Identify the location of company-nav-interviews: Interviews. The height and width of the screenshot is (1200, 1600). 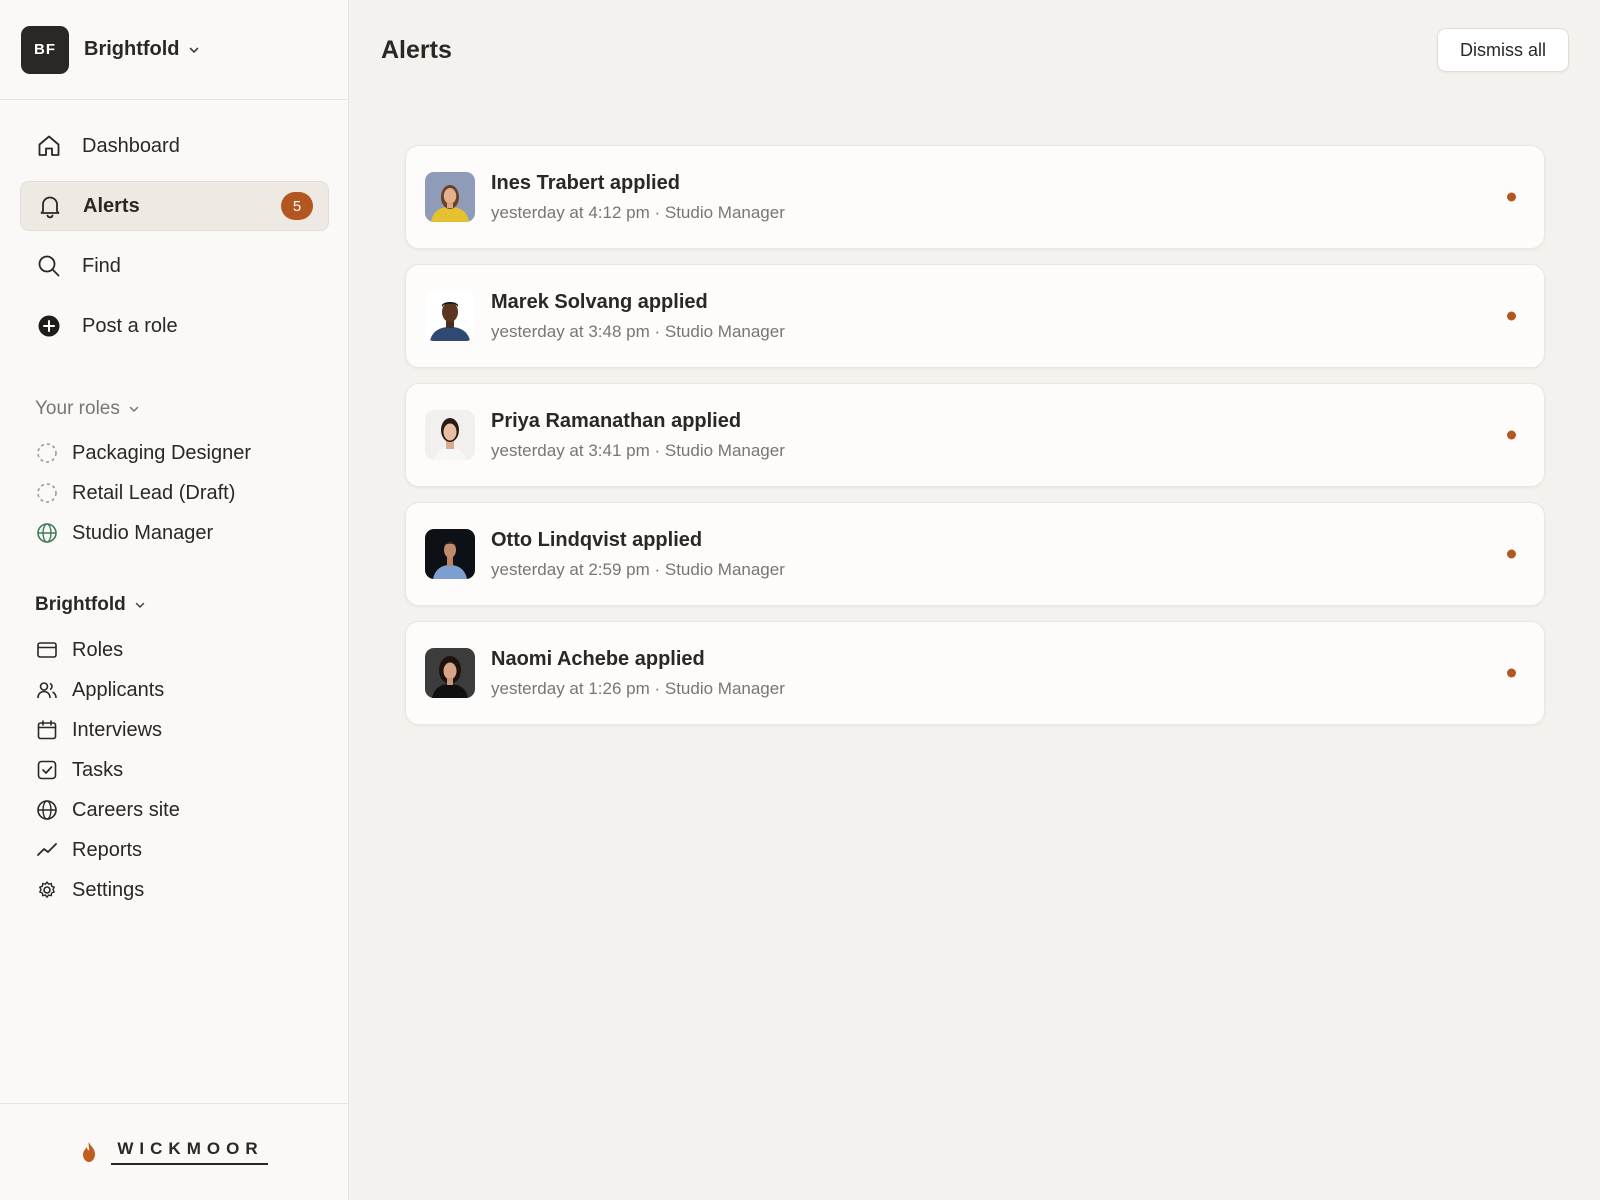
(107, 730).